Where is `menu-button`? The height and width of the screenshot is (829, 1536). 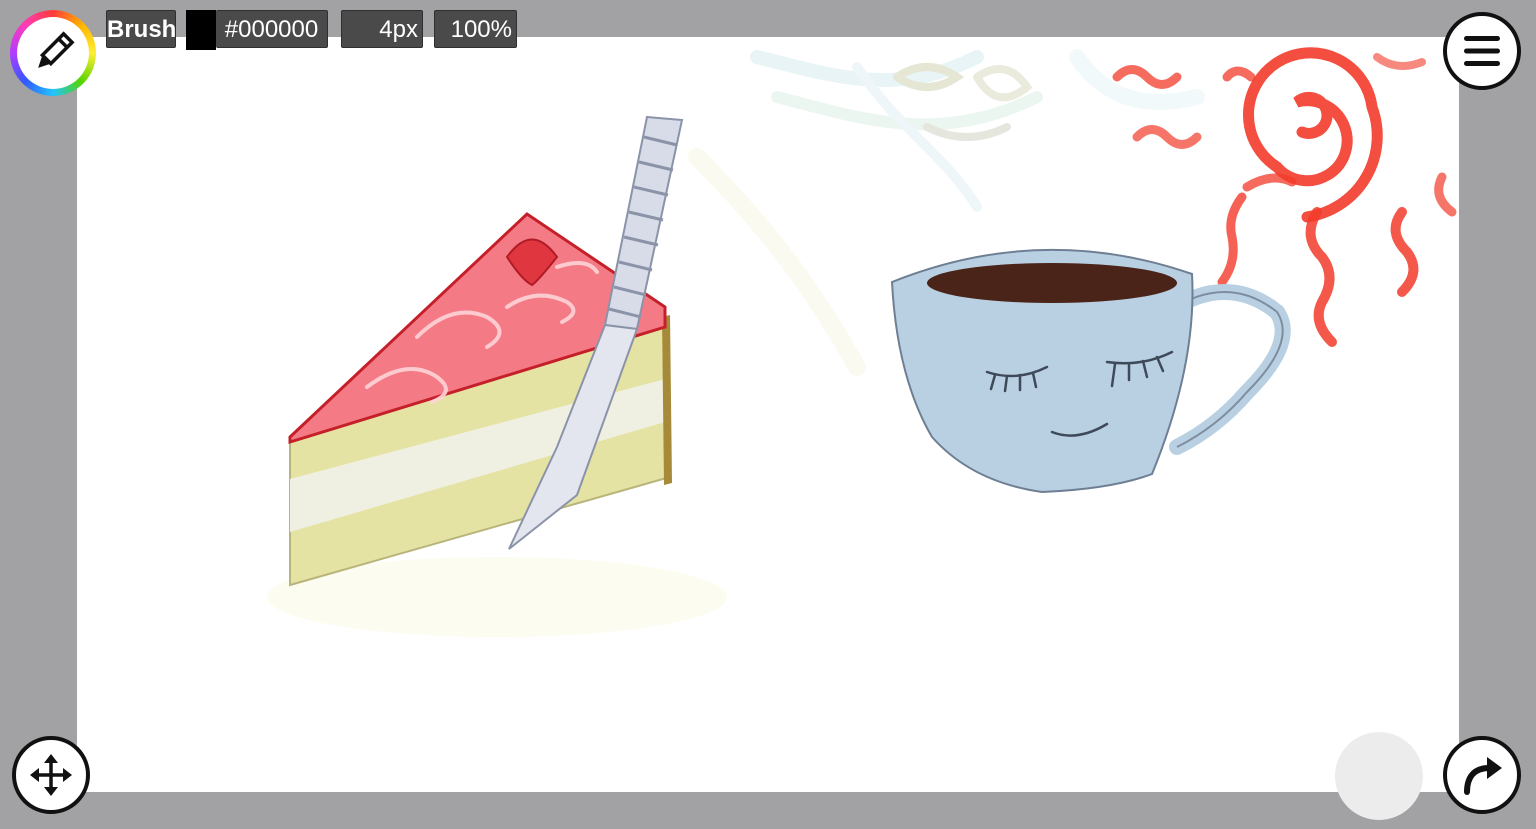 menu-button is located at coordinates (1482, 51).